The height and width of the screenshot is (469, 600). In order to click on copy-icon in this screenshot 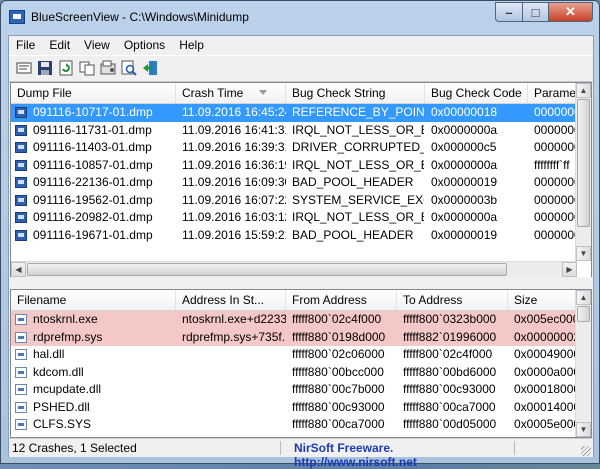, I will do `click(87, 68)`.